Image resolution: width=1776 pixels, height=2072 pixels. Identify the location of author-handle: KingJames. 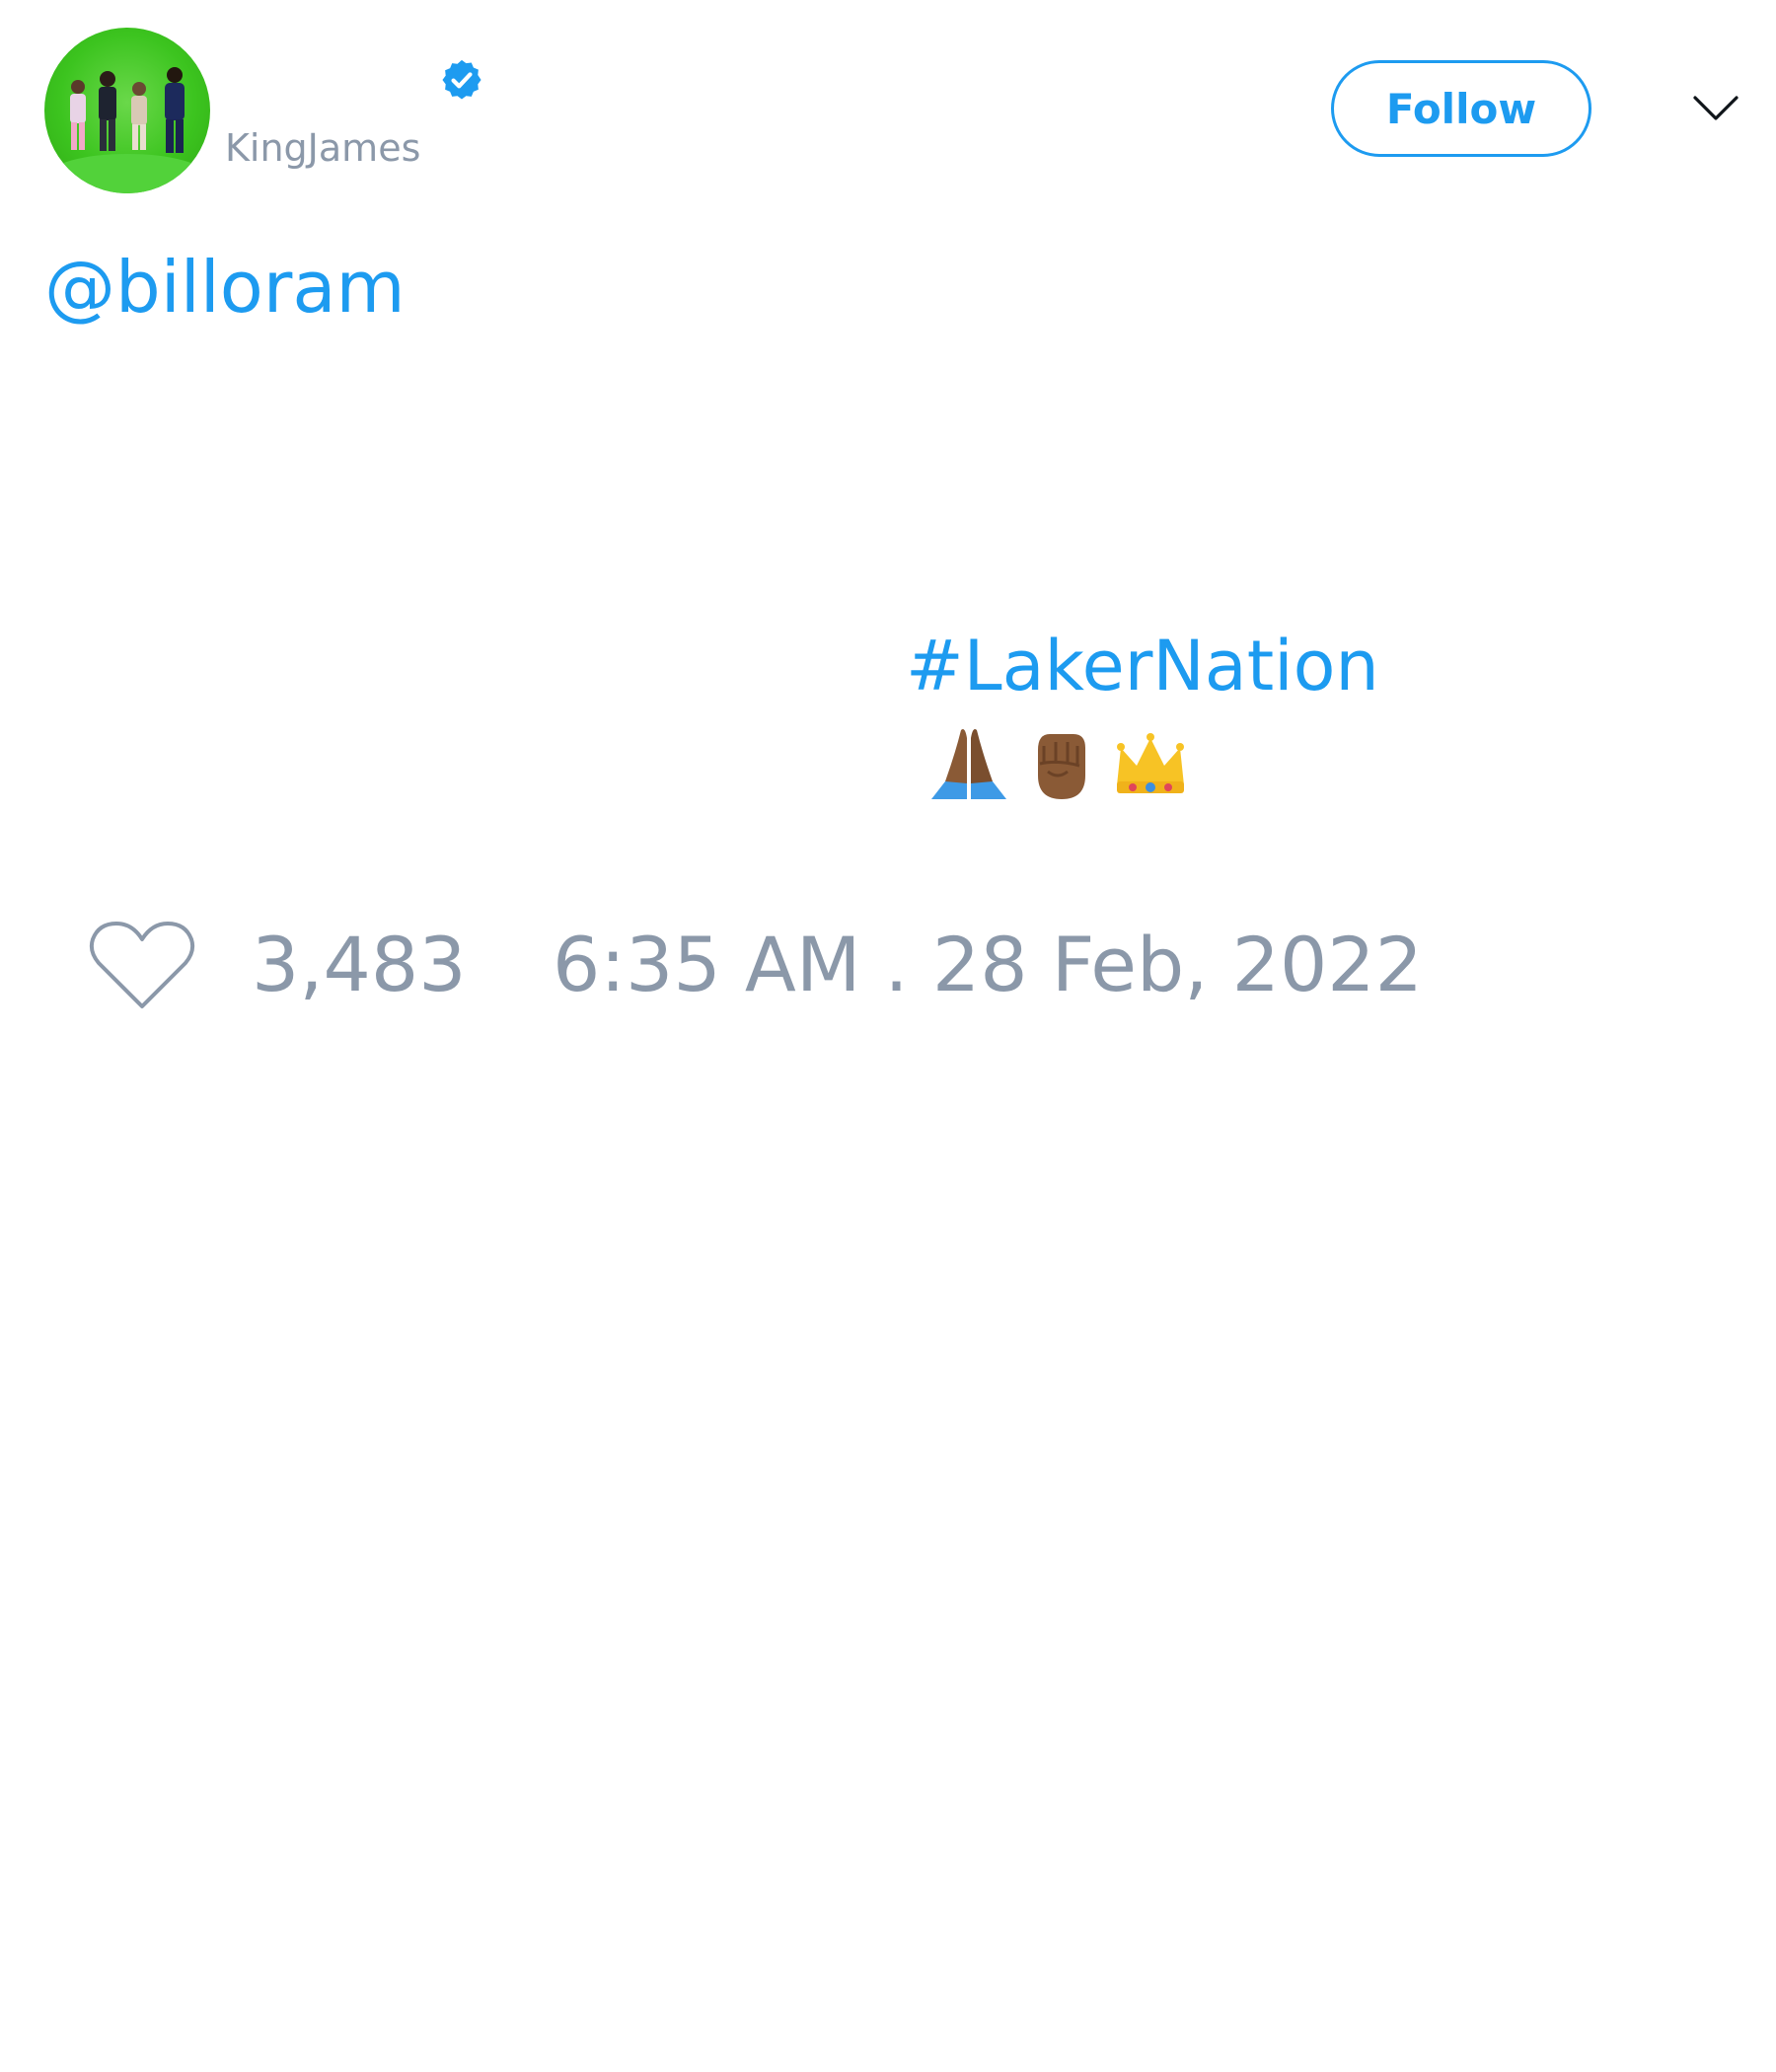
(322, 148).